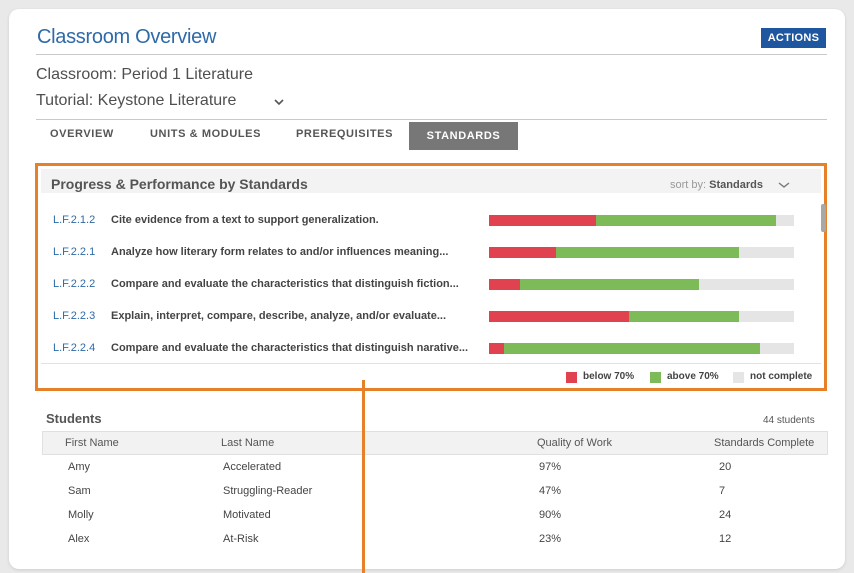 The image size is (854, 573). Describe the element at coordinates (722, 491) in the screenshot. I see `student-standards-complete: 7` at that location.